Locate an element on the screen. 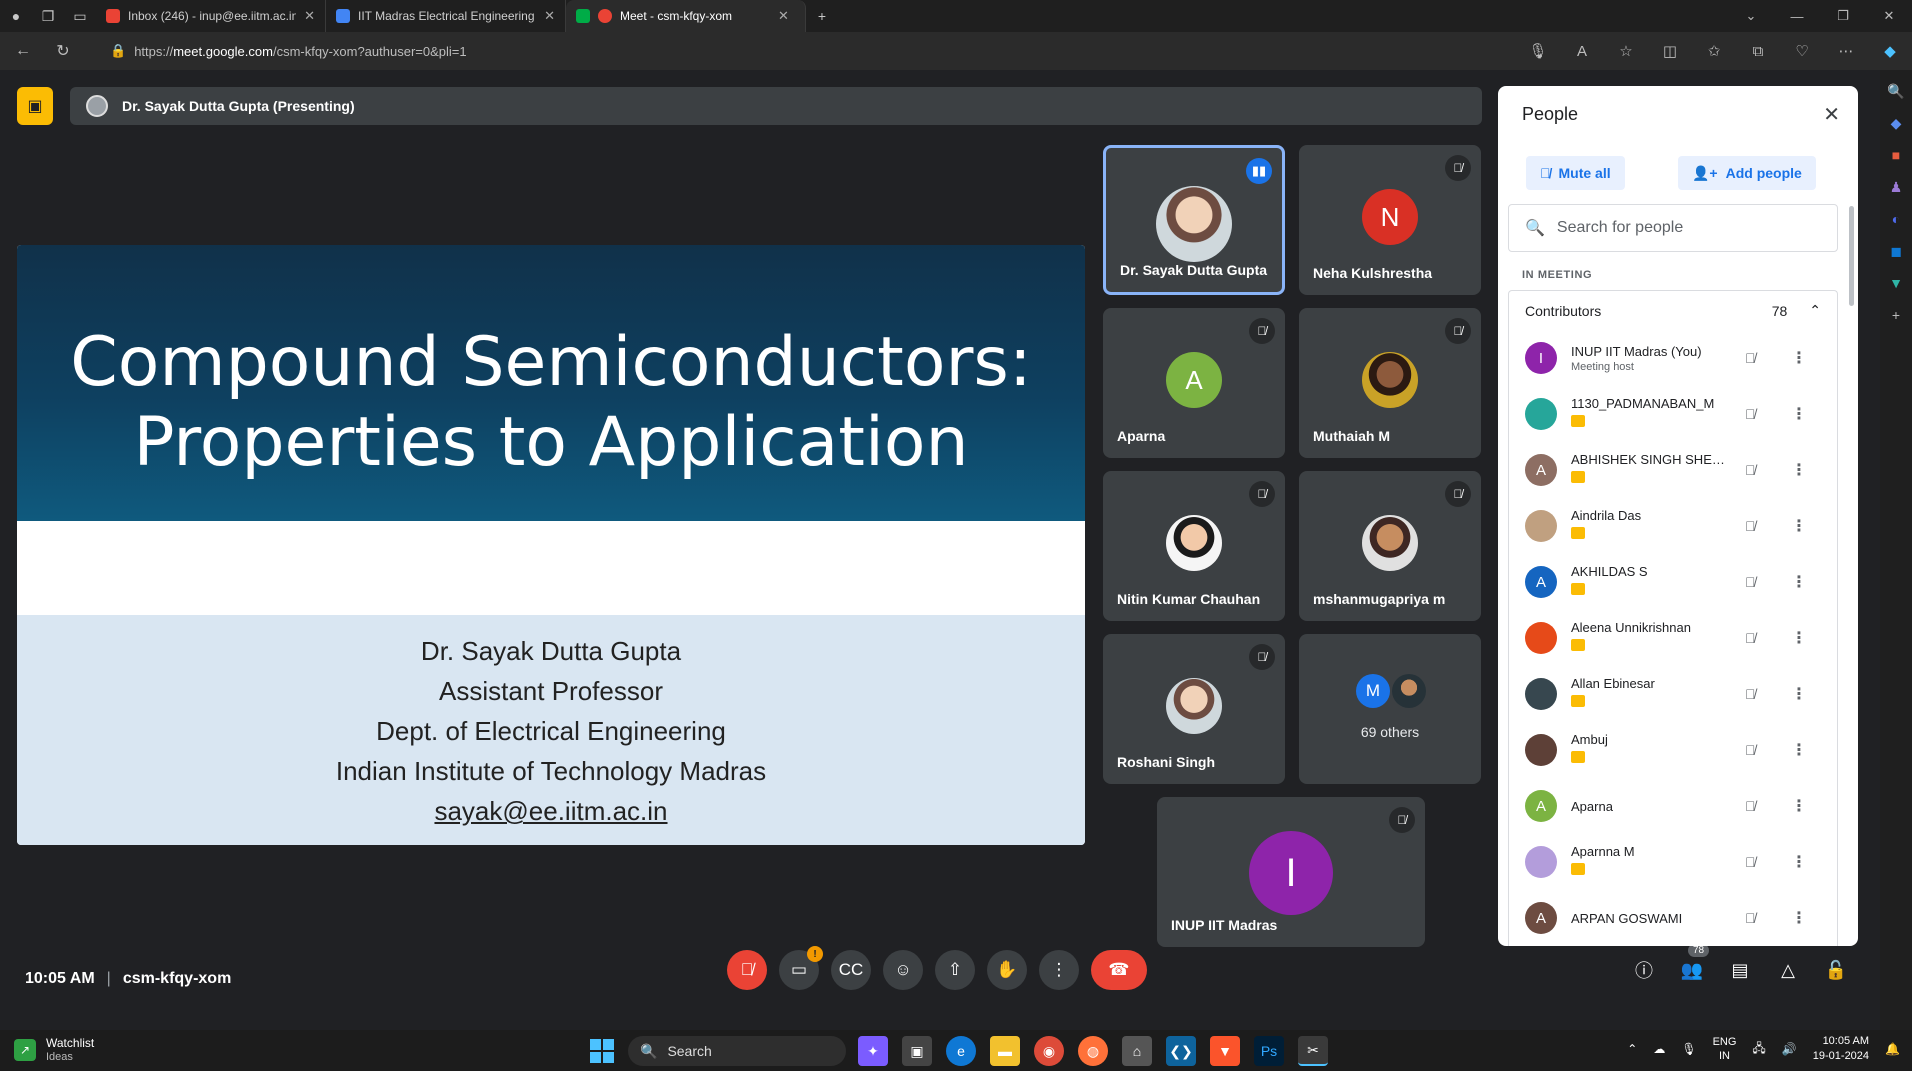  copilot-icon: ◆ is located at coordinates (1890, 51).